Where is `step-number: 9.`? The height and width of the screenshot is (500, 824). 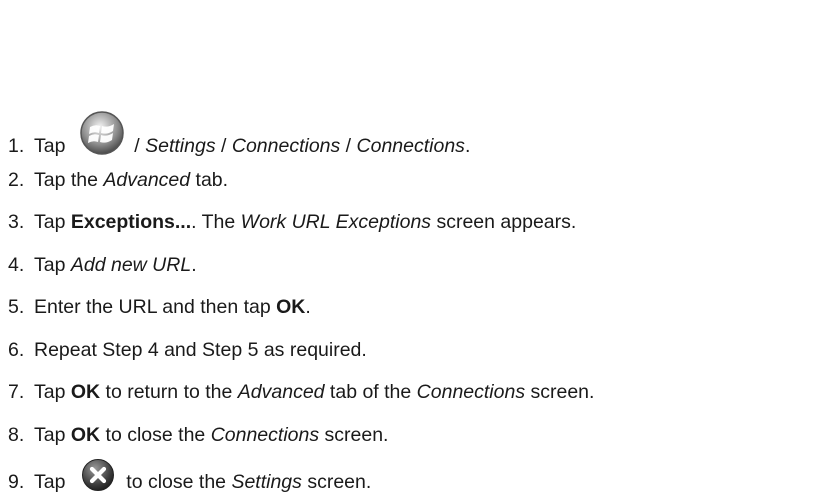 step-number: 9. is located at coordinates (16, 482).